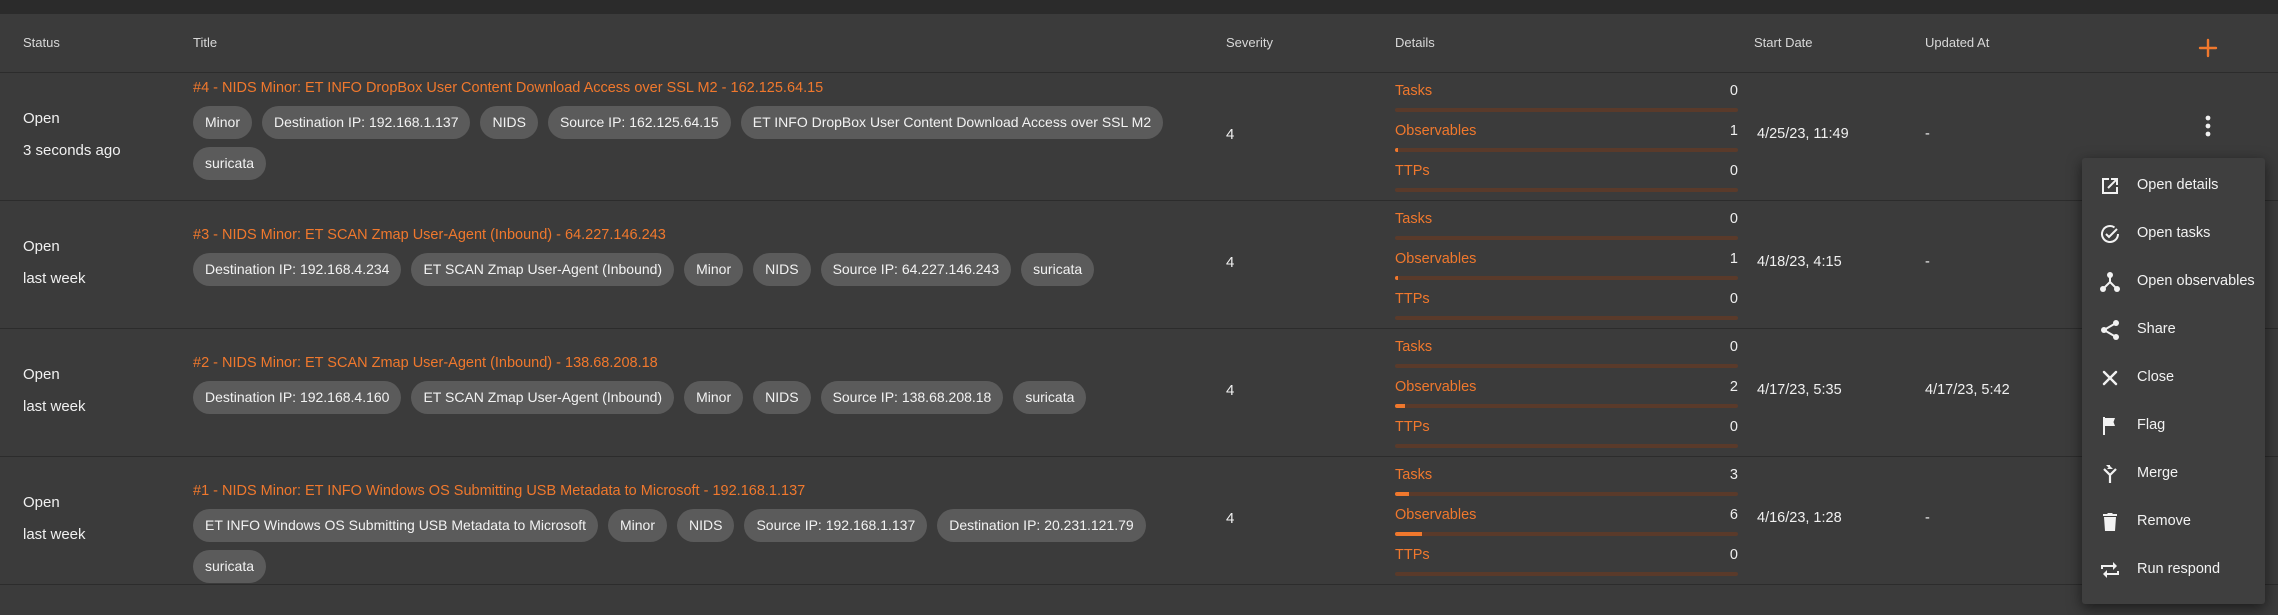  Describe the element at coordinates (2110, 474) in the screenshot. I see `merge-icon` at that location.